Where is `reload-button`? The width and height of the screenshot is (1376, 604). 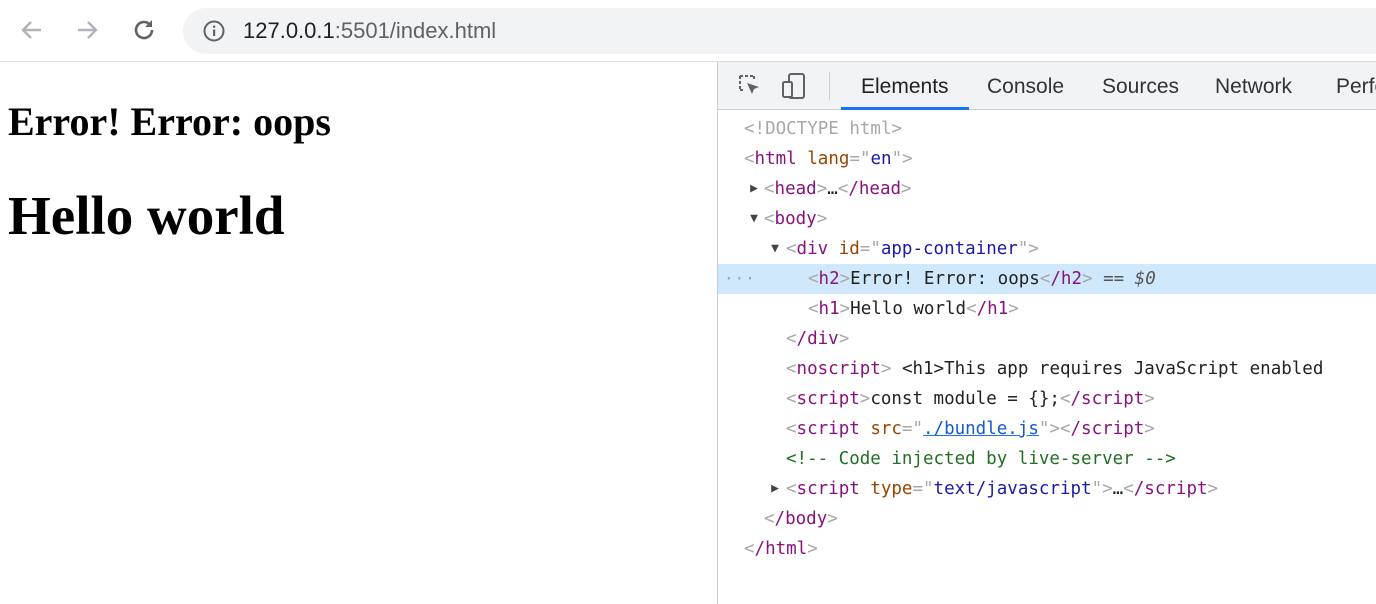 reload-button is located at coordinates (144, 30).